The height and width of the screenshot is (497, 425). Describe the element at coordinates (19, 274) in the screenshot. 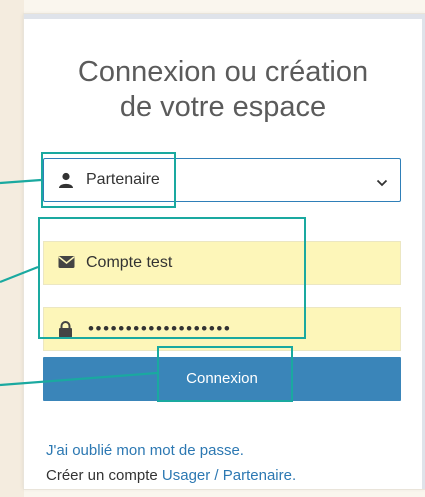

I see `callout-line-credentials` at that location.